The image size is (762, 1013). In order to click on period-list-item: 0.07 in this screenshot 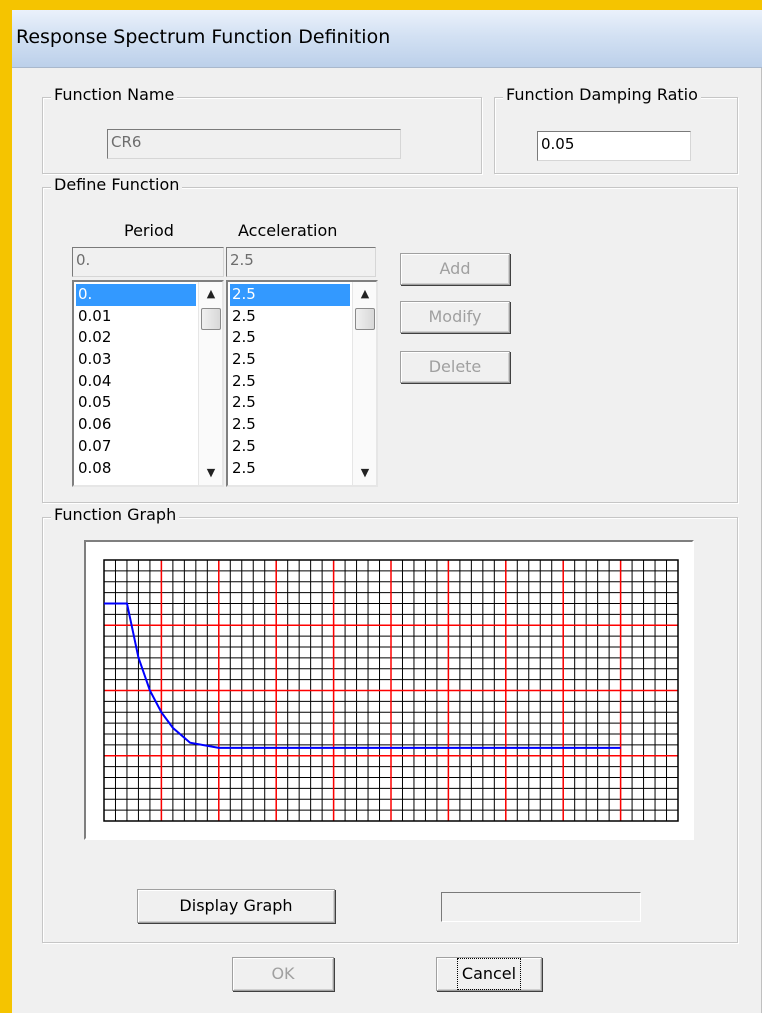, I will do `click(136, 447)`.